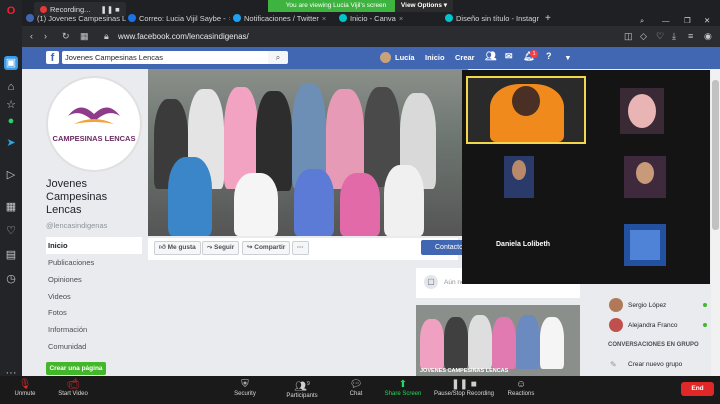 The image size is (720, 404). What do you see at coordinates (708, 36) in the screenshot?
I see `profile-icon: ◉` at bounding box center [708, 36].